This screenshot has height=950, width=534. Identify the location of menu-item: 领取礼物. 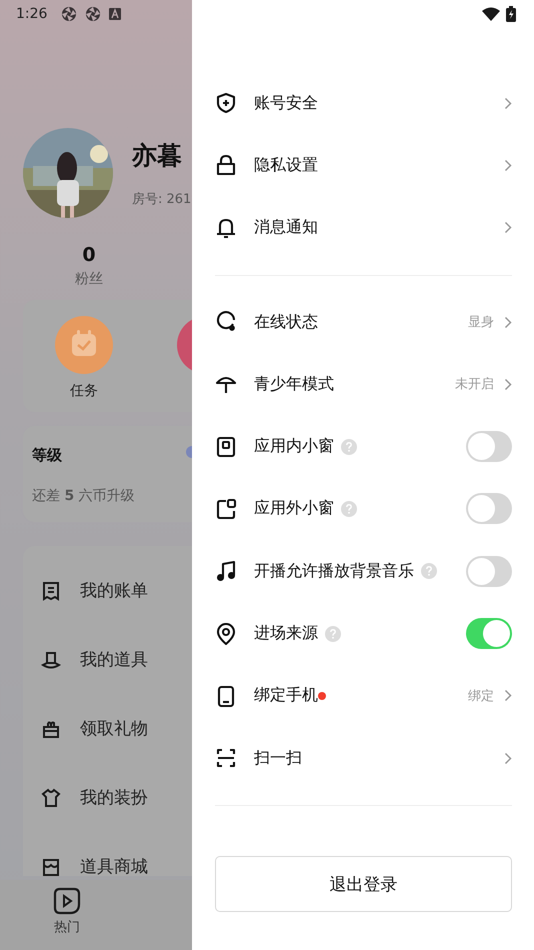
(114, 728).